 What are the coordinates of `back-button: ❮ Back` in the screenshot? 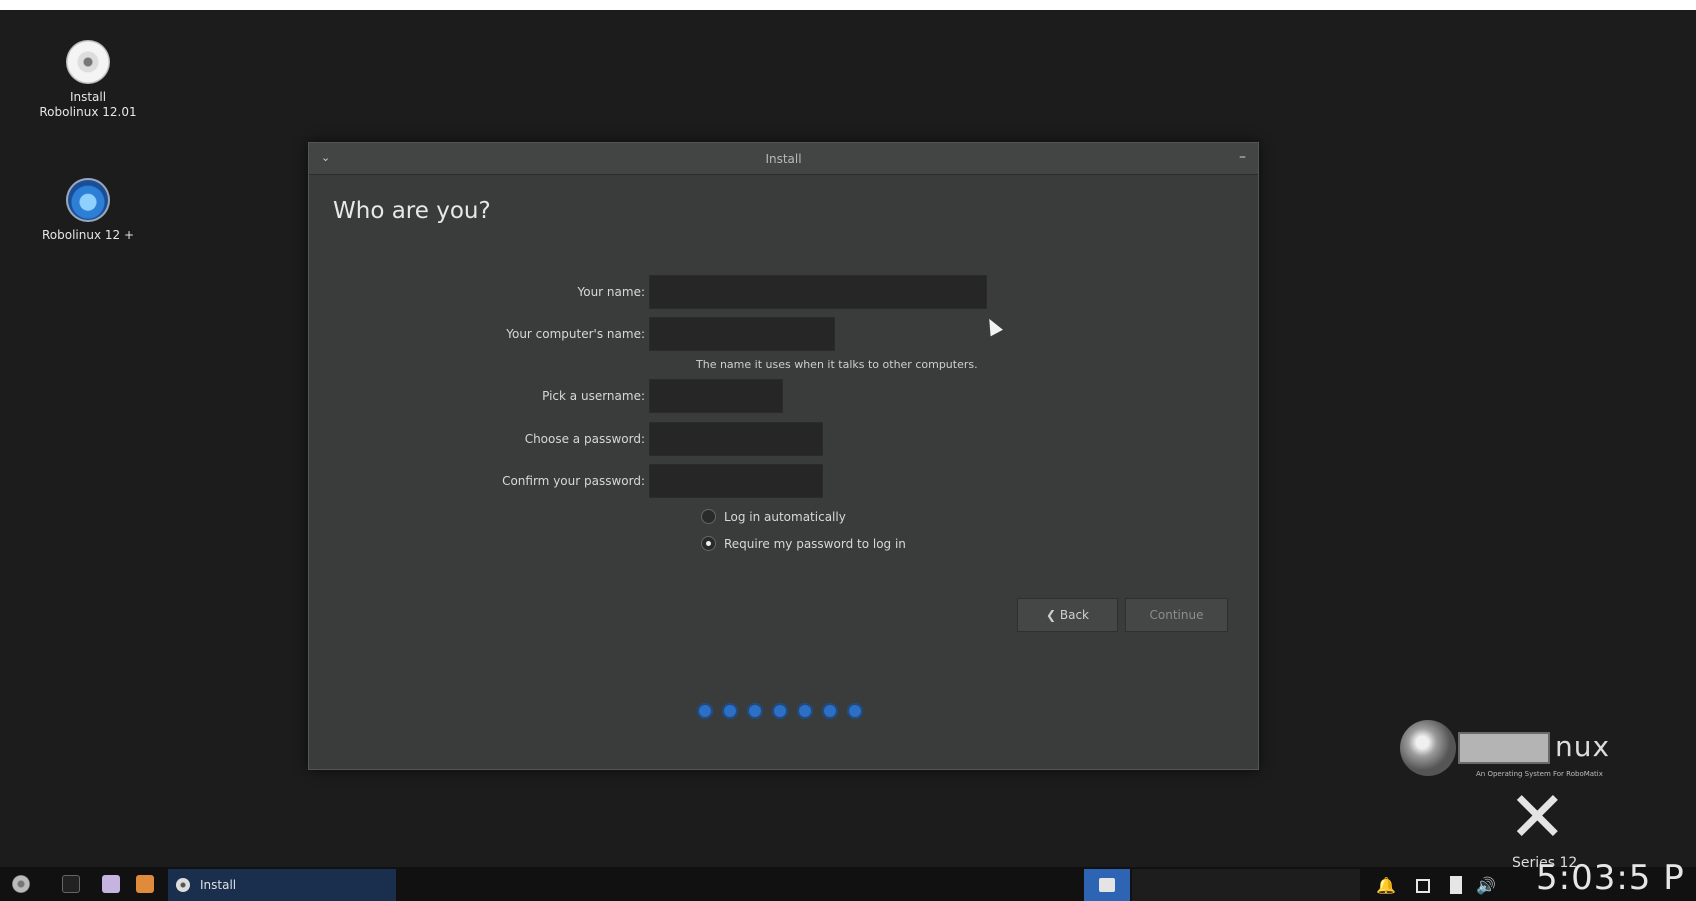 It's located at (1067, 615).